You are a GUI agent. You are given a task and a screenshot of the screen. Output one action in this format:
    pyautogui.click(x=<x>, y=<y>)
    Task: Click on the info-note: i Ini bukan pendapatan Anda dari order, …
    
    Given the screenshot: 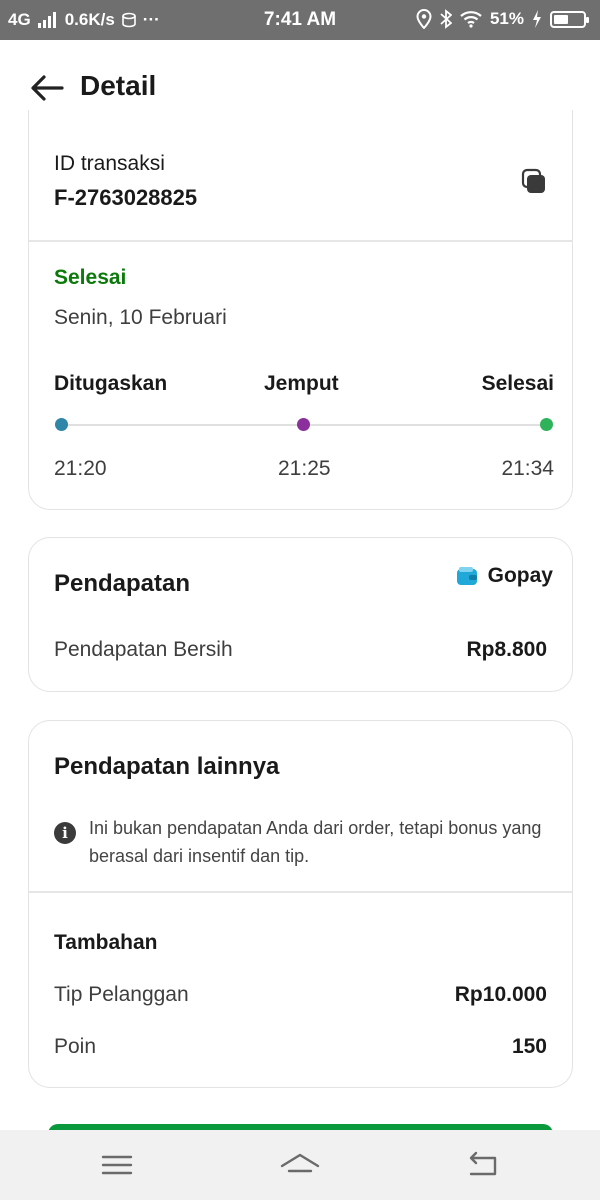 What is the action you would take?
    pyautogui.click(x=304, y=842)
    